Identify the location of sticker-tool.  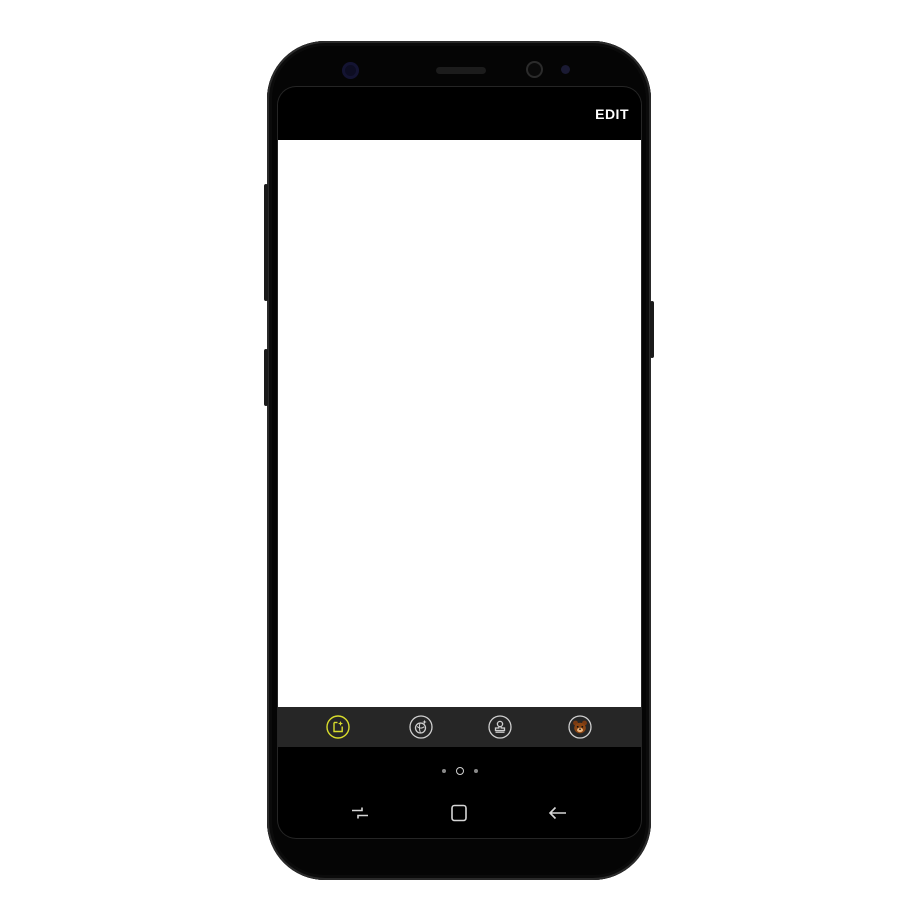
(580, 727).